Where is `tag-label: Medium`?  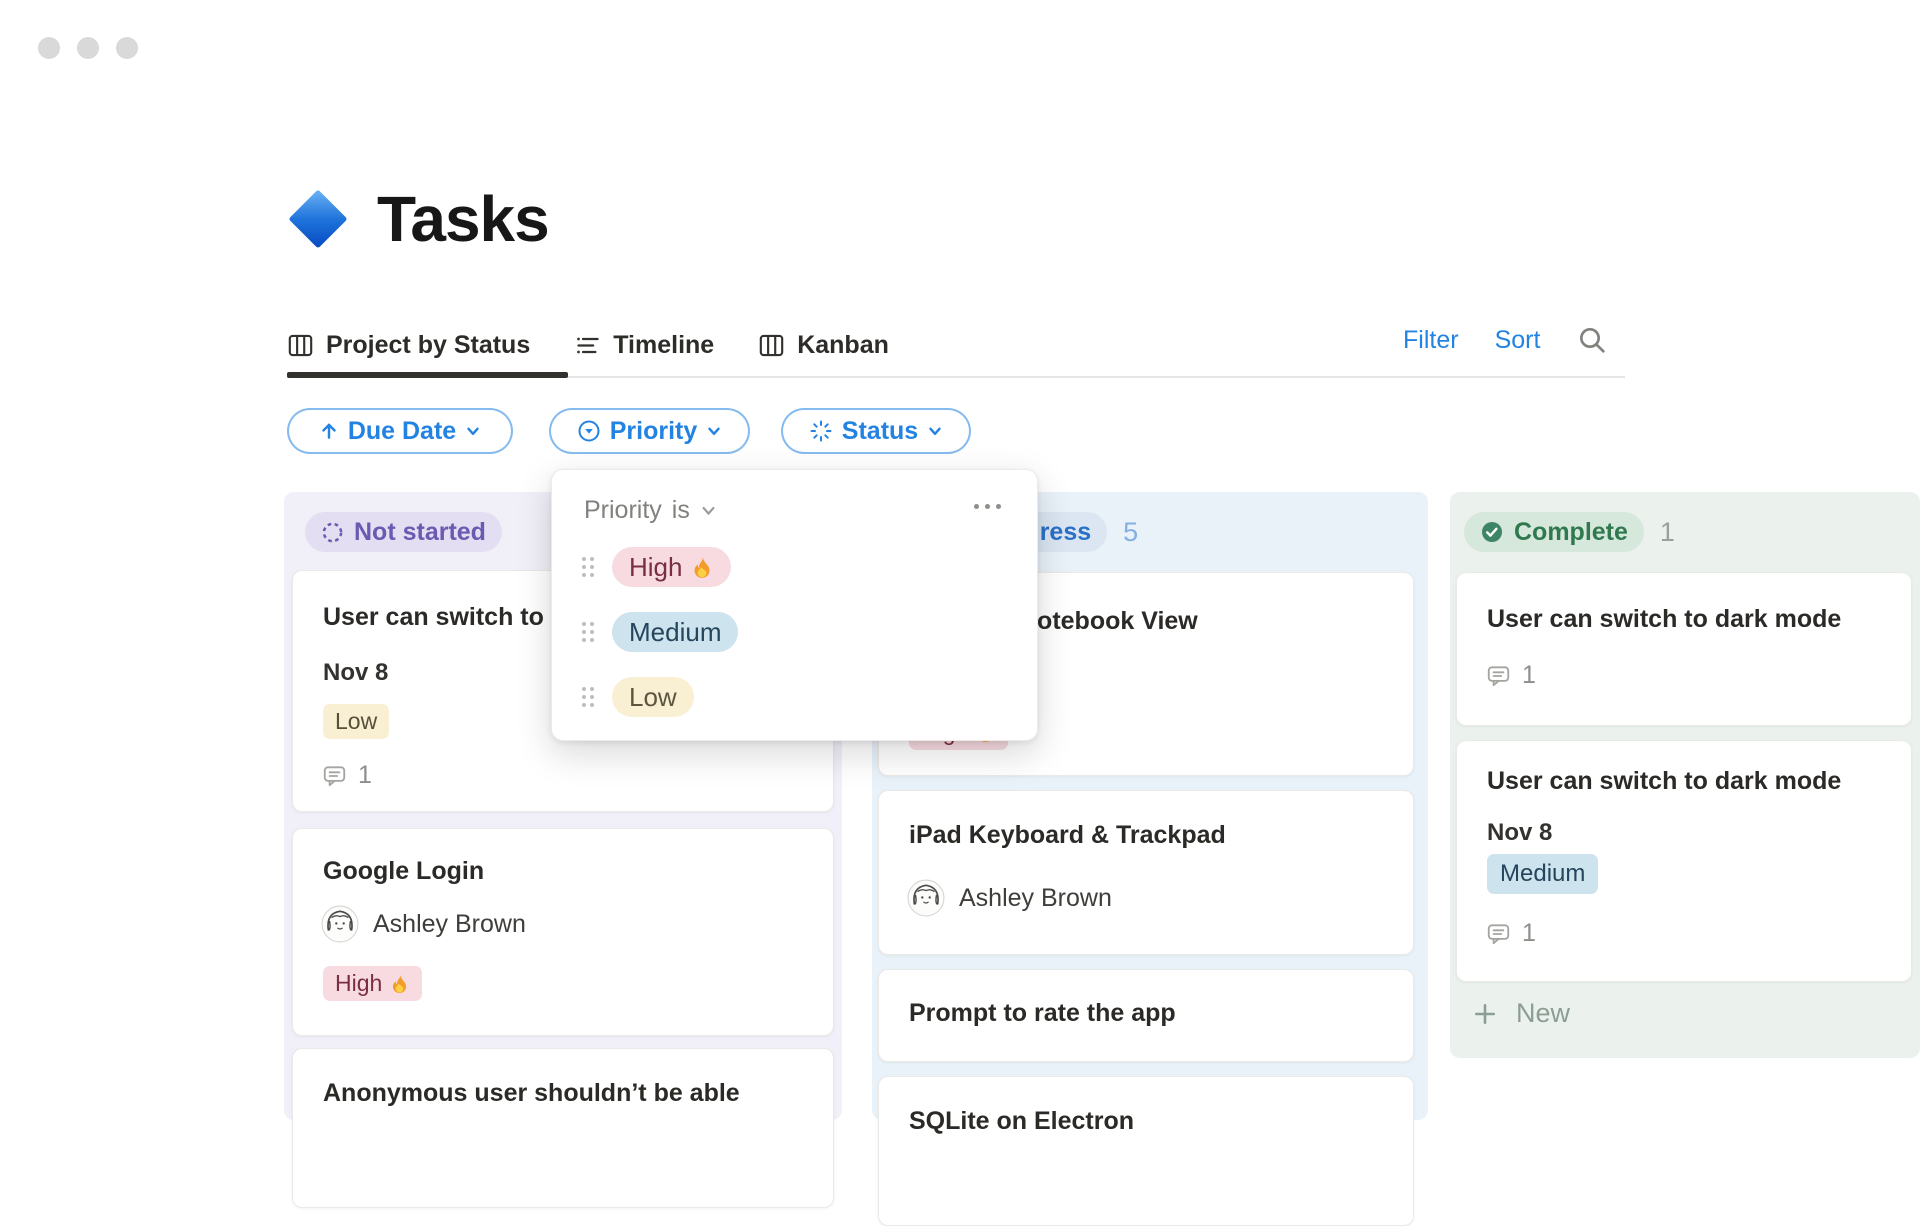
tag-label: Medium is located at coordinates (1543, 873).